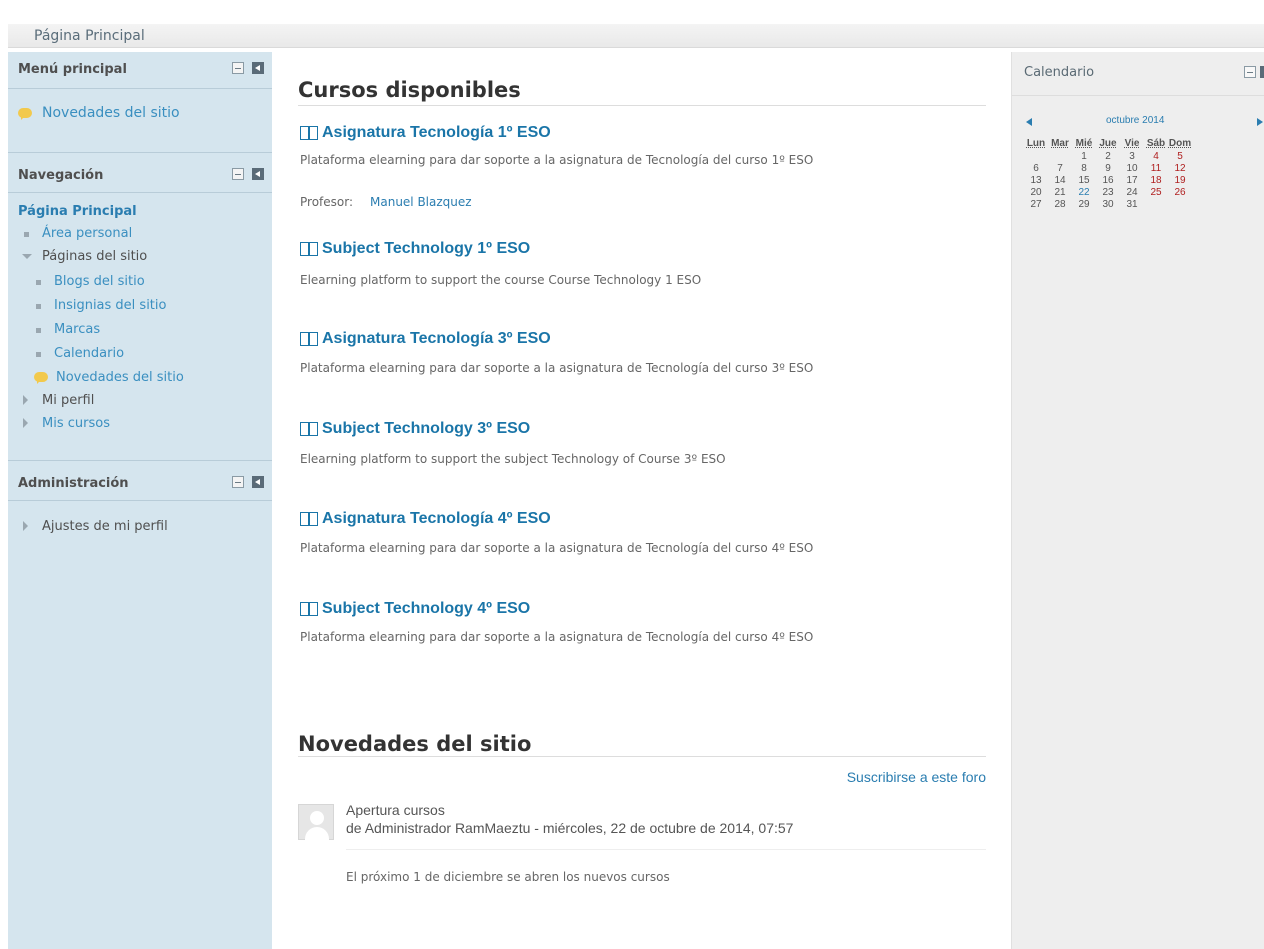 The height and width of the screenshot is (949, 1264). I want to click on weekday-label: Sáb, so click(1156, 143).